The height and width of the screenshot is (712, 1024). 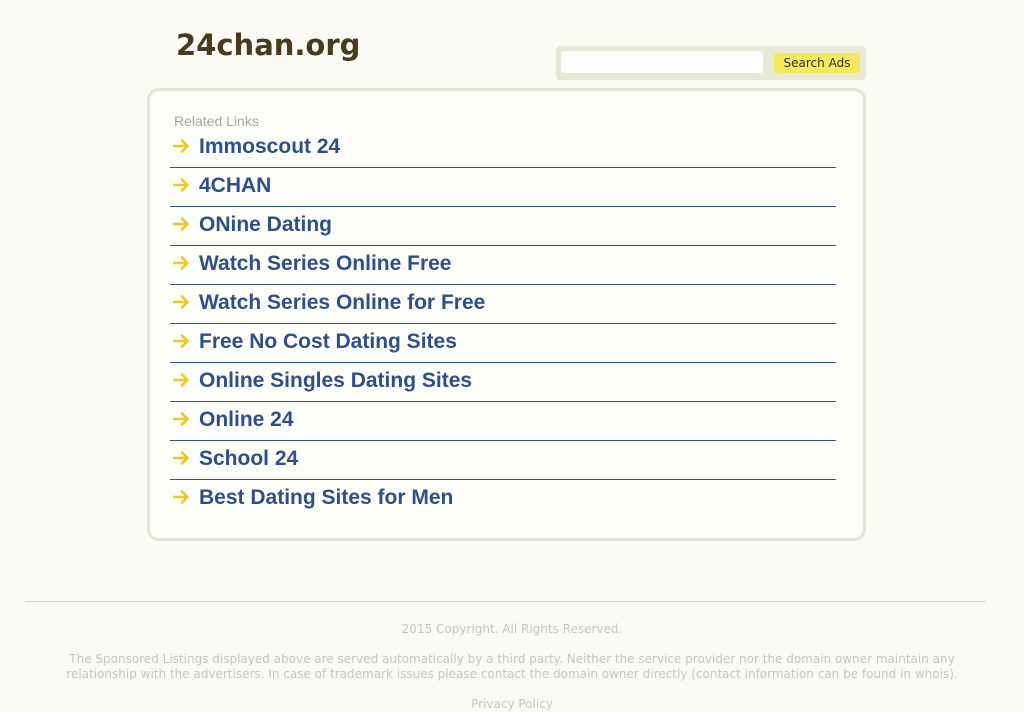 I want to click on related-link: Watch Series Online for Free, so click(x=342, y=303).